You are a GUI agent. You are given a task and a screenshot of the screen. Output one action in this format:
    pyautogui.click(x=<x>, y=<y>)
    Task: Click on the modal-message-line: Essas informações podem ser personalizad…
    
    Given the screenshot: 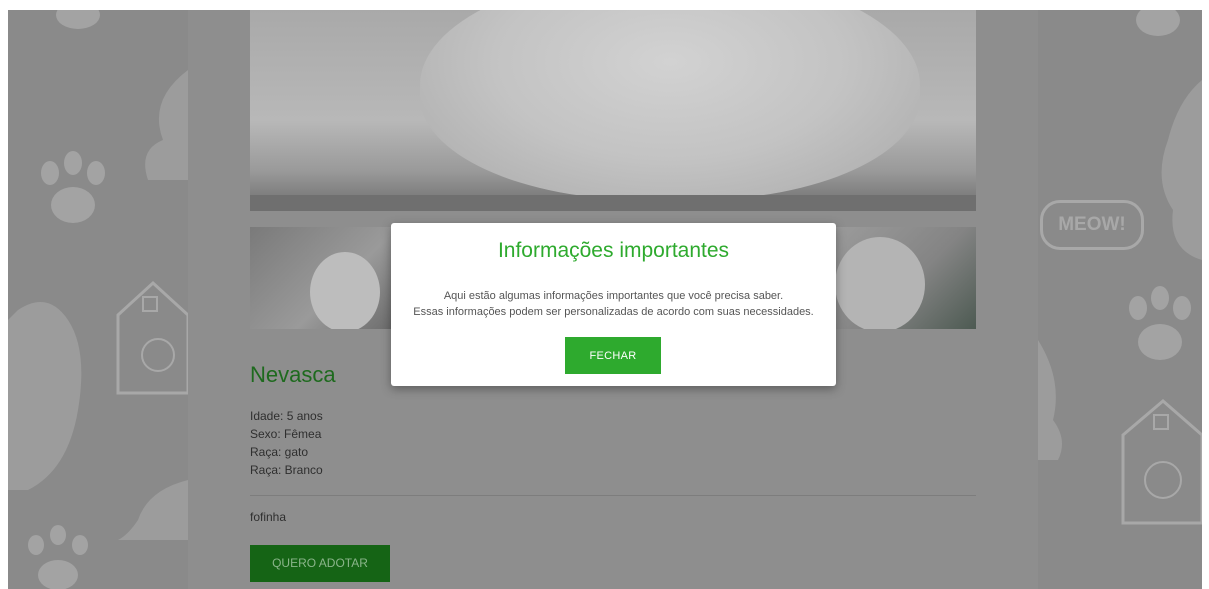 What is the action you would take?
    pyautogui.click(x=613, y=312)
    